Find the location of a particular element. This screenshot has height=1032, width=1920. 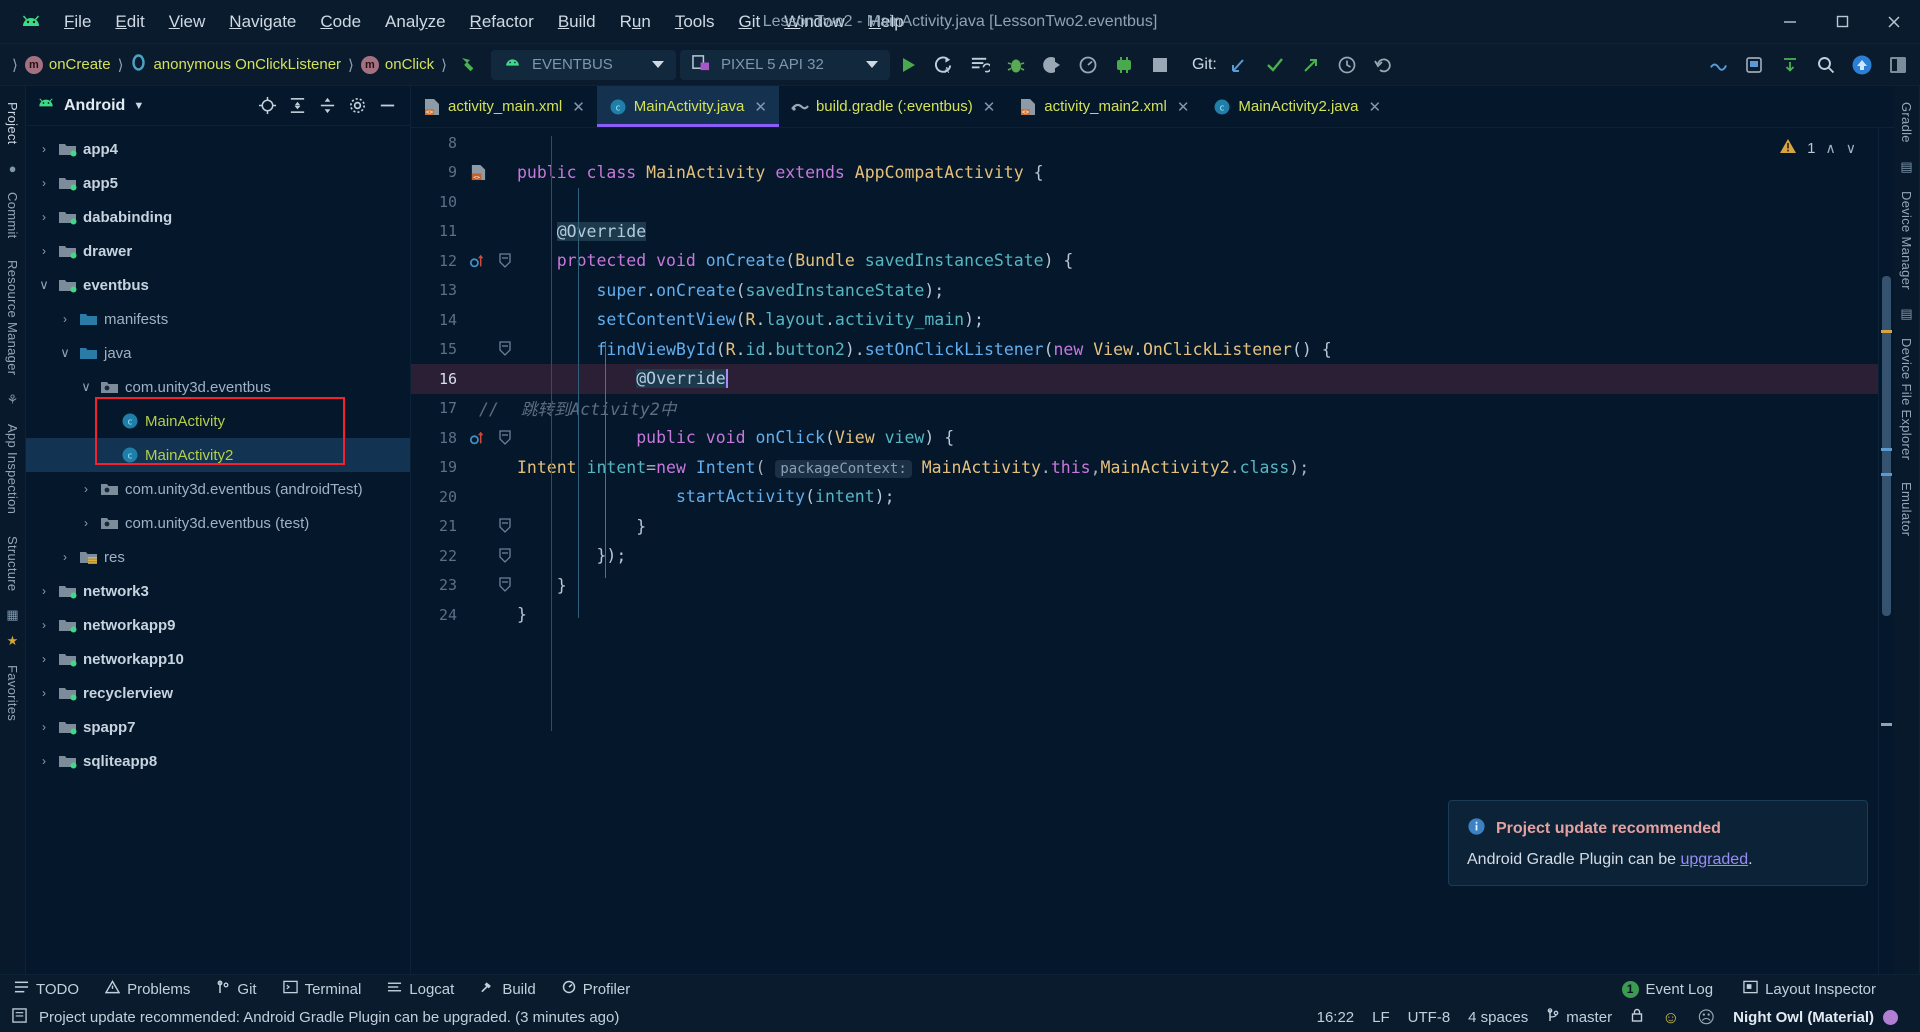

collapse-all-icon is located at coordinates (327, 106).